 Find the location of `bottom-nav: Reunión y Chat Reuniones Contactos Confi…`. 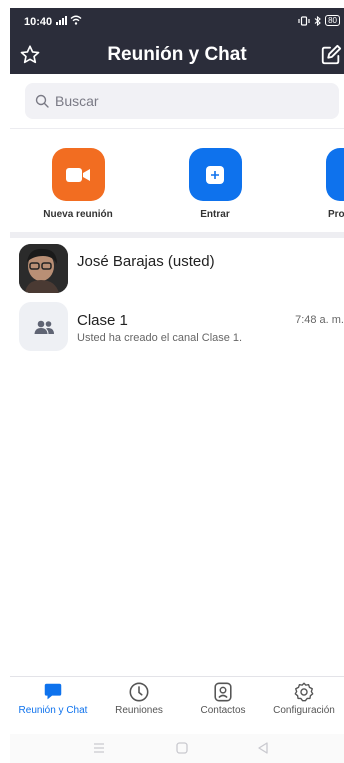

bottom-nav: Reunión y Chat Reuniones Contactos Confi… is located at coordinates (177, 704).